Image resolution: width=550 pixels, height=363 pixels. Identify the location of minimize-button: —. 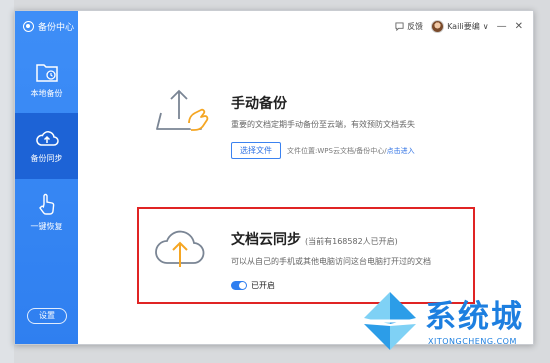
(502, 26).